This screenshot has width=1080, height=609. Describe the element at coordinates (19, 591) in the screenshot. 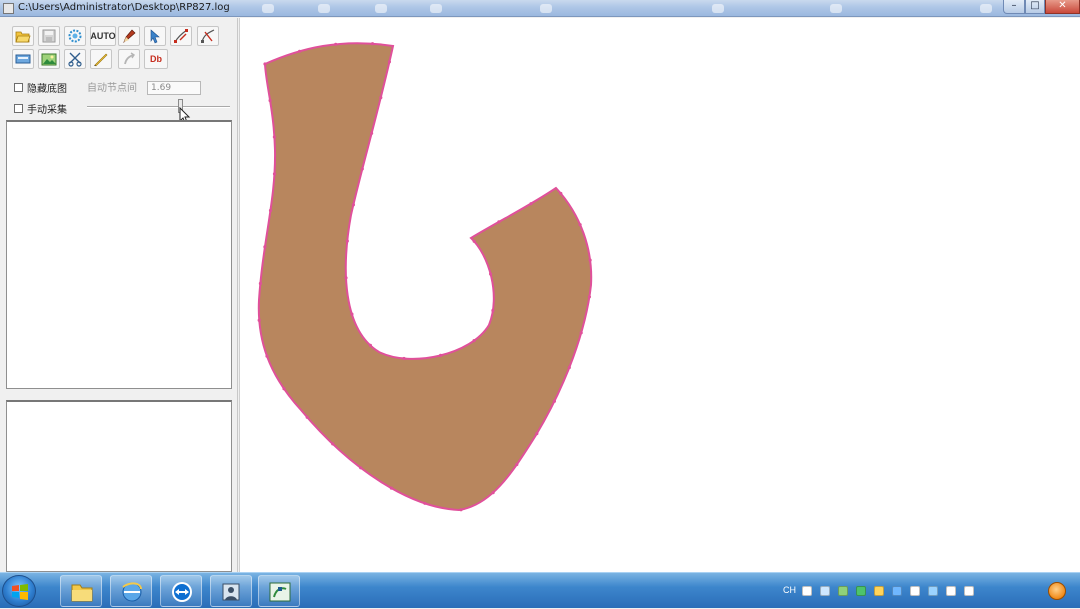

I see `start-button` at that location.